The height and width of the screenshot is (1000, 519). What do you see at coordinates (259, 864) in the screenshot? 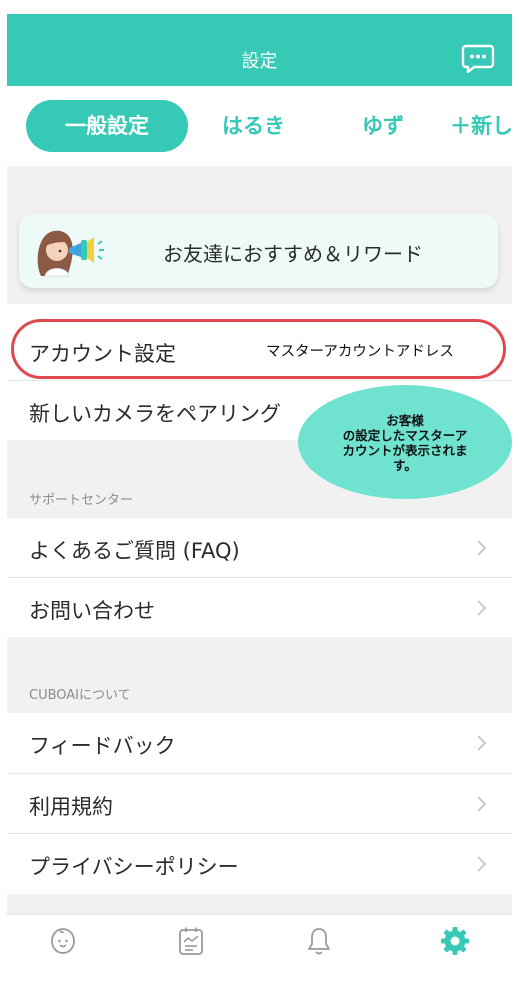
I see `privacy-policy-row: プライバシーポリシー` at bounding box center [259, 864].